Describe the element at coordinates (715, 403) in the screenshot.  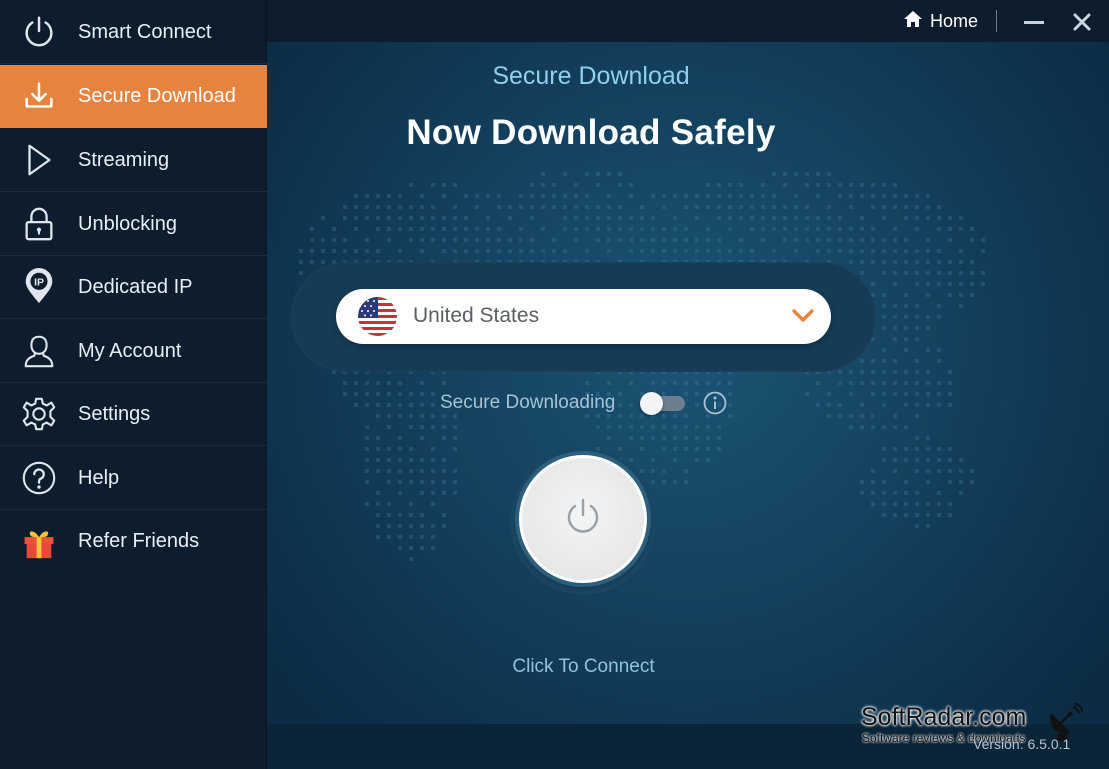
I see `info-icon` at that location.